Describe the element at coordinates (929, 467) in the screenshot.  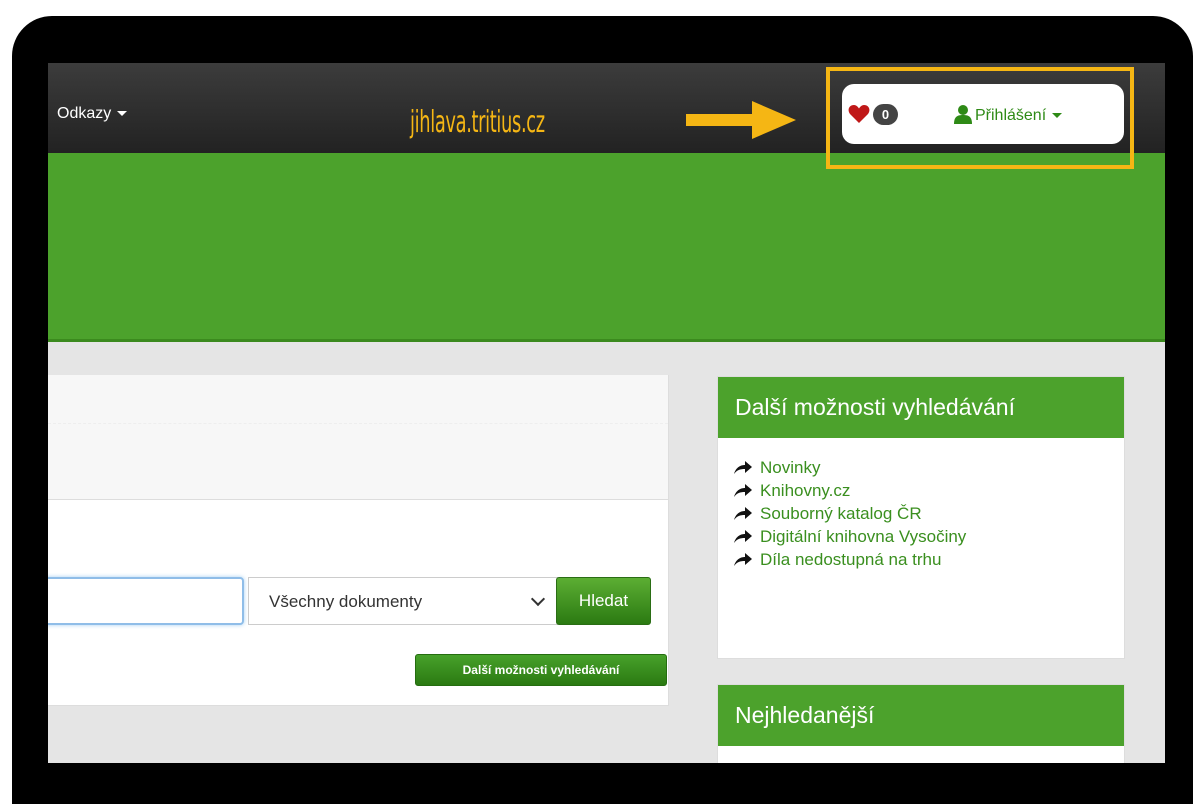
I see `link-novinky: Novinky` at that location.